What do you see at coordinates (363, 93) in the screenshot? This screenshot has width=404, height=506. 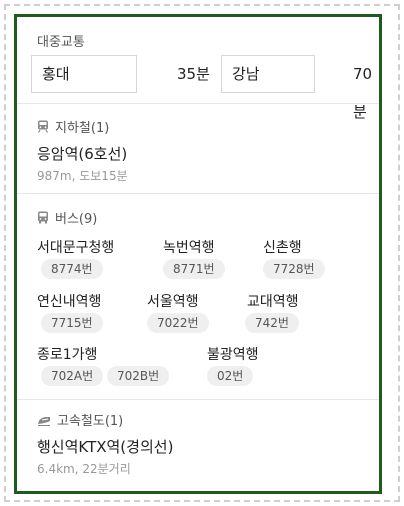 I see `destination-time: 70분` at bounding box center [363, 93].